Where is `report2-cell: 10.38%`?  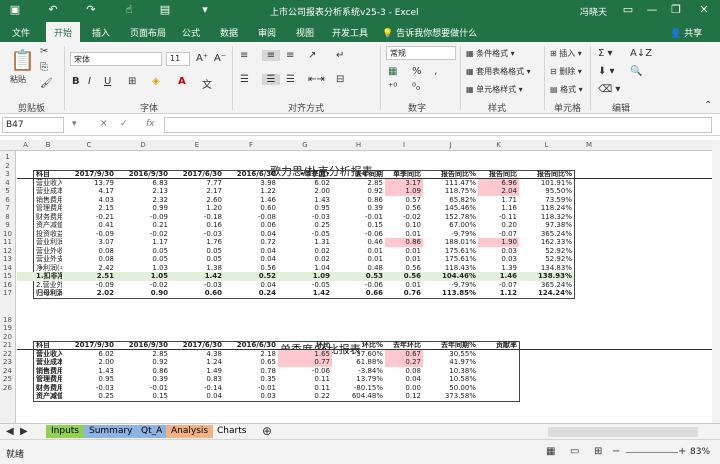 report2-cell: 10.38% is located at coordinates (450, 371).